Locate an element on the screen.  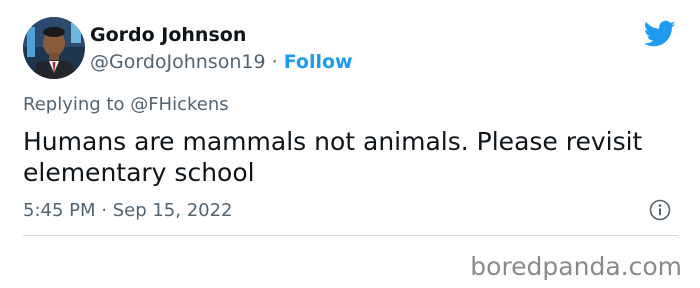
watermark: boredpanda.com is located at coordinates (576, 266).